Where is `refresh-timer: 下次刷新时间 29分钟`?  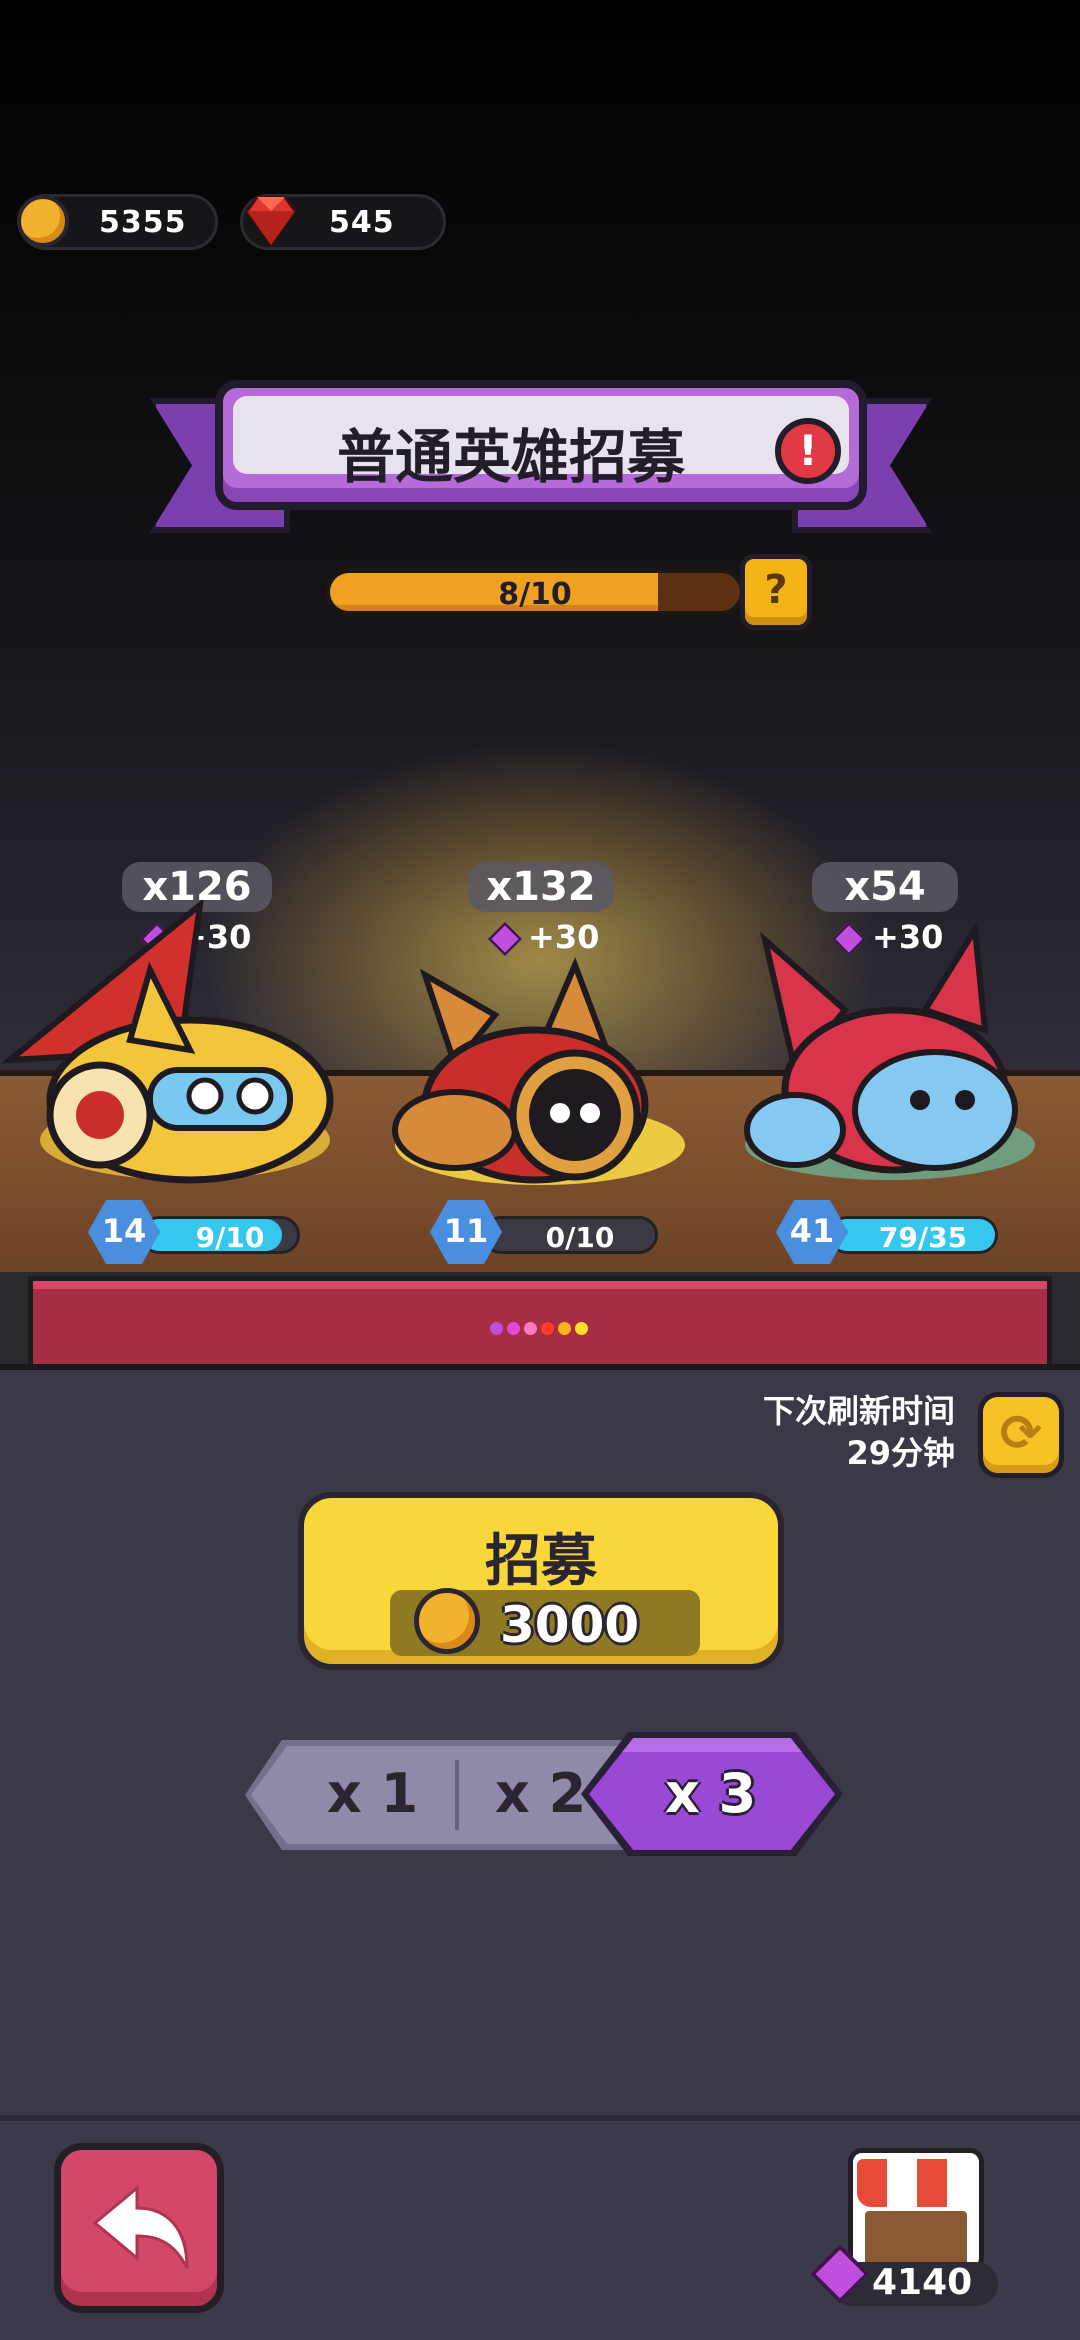 refresh-timer: 下次刷新时间 29分钟 is located at coordinates (859, 1432).